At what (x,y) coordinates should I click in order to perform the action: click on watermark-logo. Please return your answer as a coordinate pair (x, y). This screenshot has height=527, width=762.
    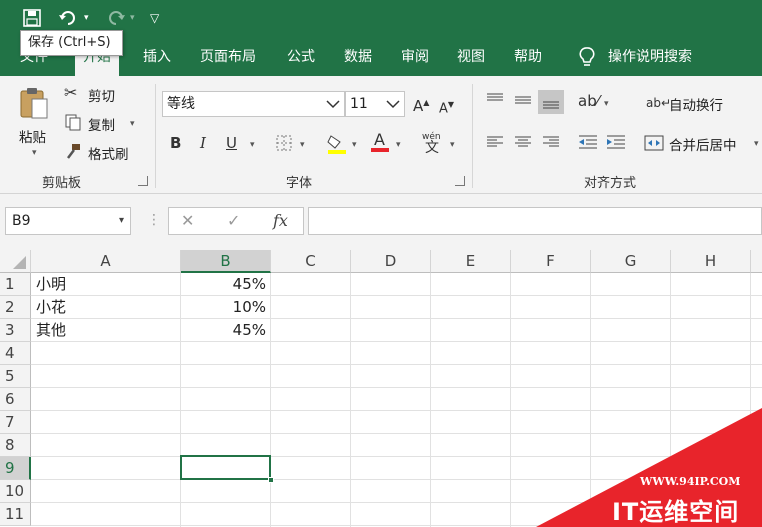
    Looking at the image, I should click on (649, 467).